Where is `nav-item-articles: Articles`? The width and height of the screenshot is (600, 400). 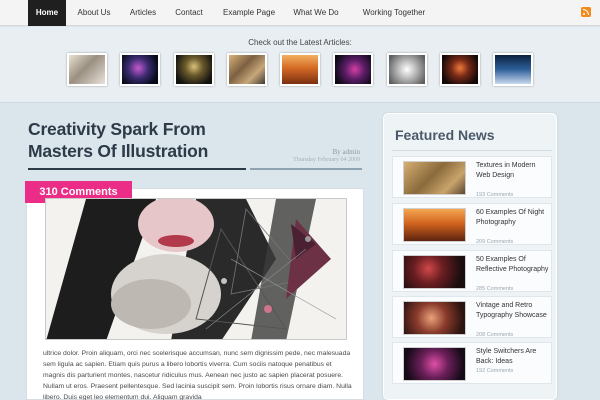 nav-item-articles: Articles is located at coordinates (143, 13).